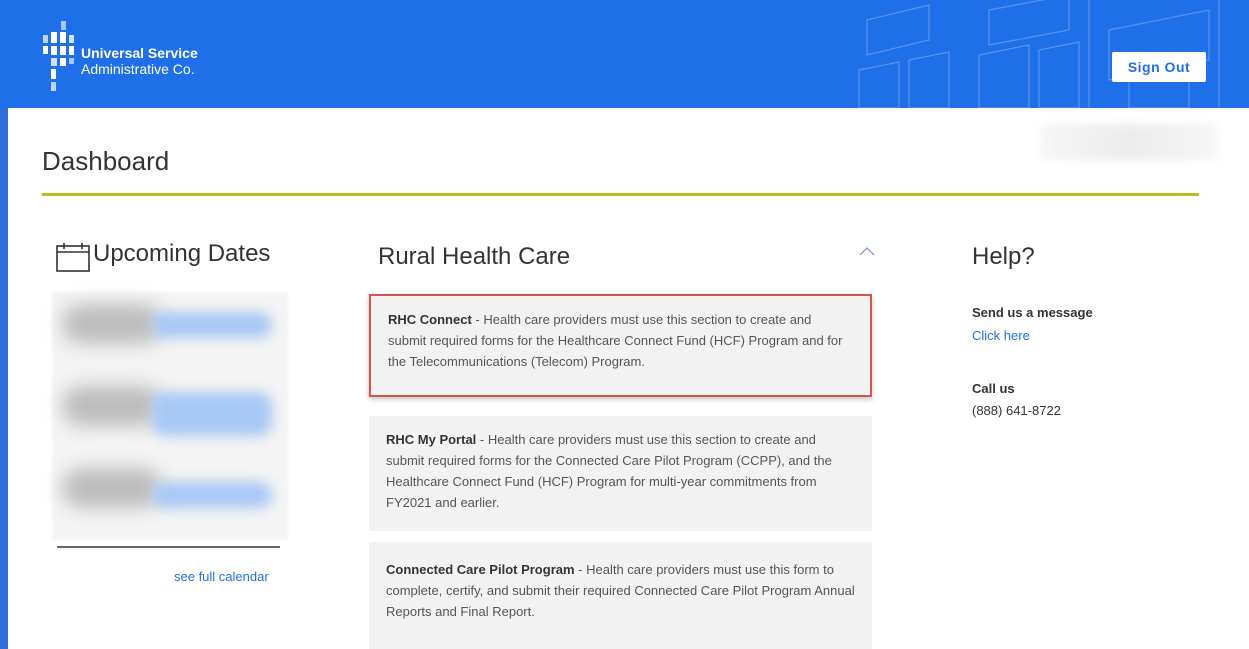 The image size is (1249, 649). I want to click on card-name: RHC My Portal, so click(431, 439).